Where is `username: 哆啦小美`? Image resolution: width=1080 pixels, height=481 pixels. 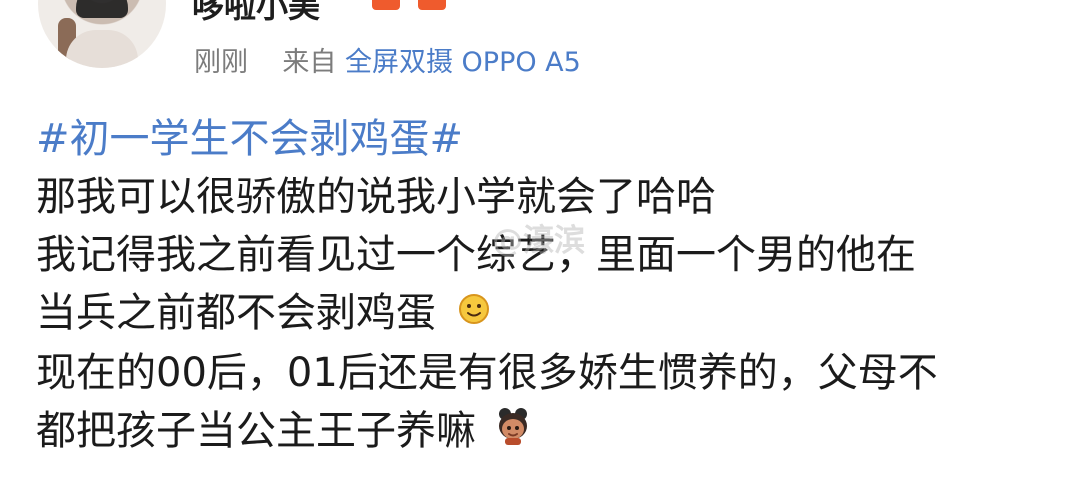
username: 哆啦小美 is located at coordinates (256, 13).